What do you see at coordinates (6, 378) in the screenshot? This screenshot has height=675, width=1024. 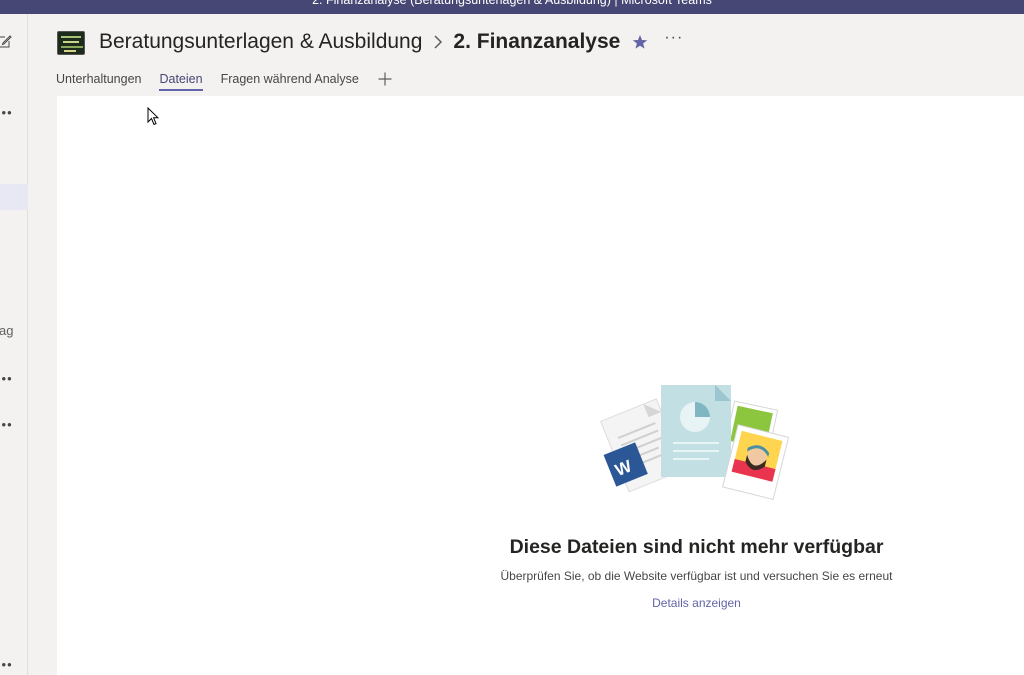 I see `rail-more-icon-2: •••` at bounding box center [6, 378].